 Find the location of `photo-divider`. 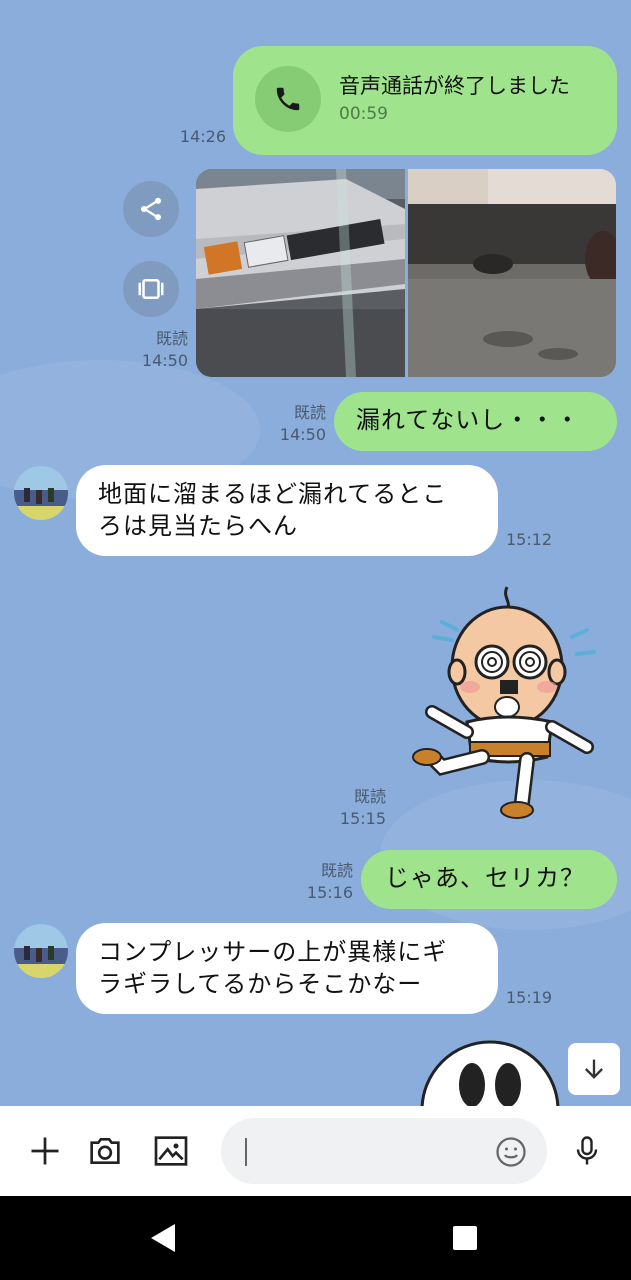

photo-divider is located at coordinates (406, 273).